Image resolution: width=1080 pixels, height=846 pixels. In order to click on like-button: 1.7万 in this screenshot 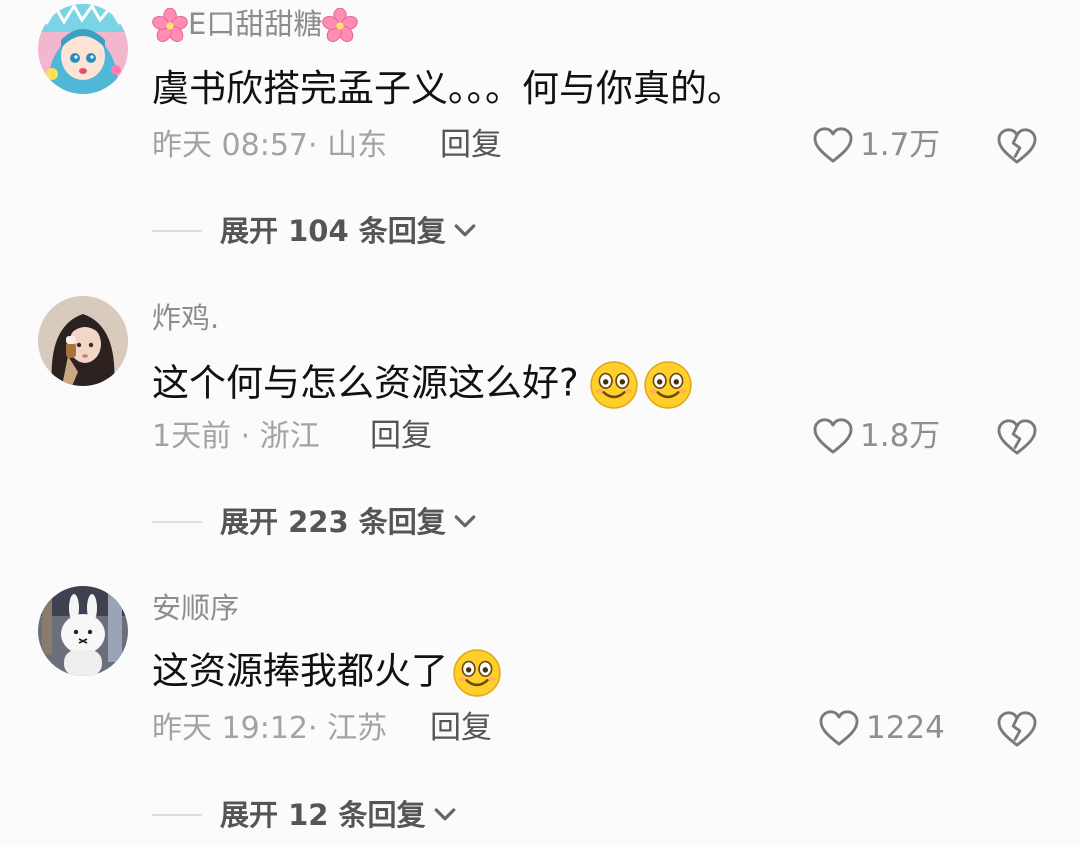, I will do `click(876, 145)`.